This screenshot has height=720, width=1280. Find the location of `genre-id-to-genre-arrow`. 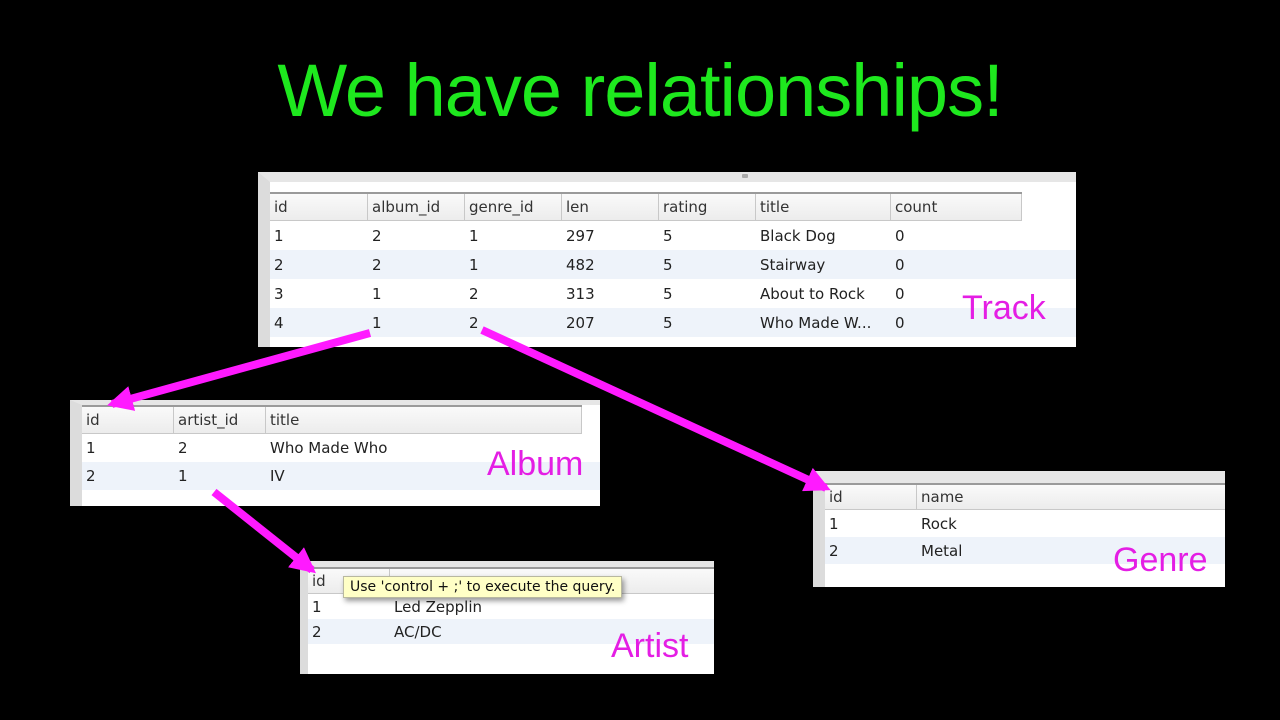

genre-id-to-genre-arrow is located at coordinates (655, 409).